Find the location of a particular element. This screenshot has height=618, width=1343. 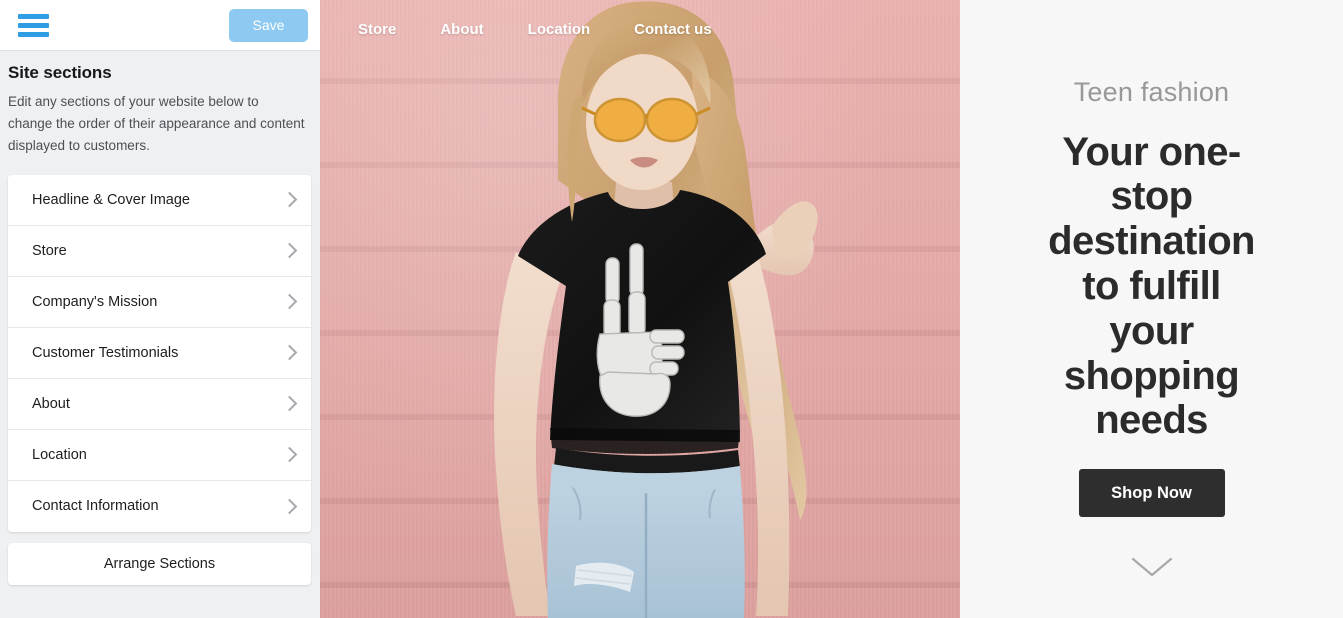

sidebar-item-customer-testimonials: Customer Testimonials is located at coordinates (159, 353).